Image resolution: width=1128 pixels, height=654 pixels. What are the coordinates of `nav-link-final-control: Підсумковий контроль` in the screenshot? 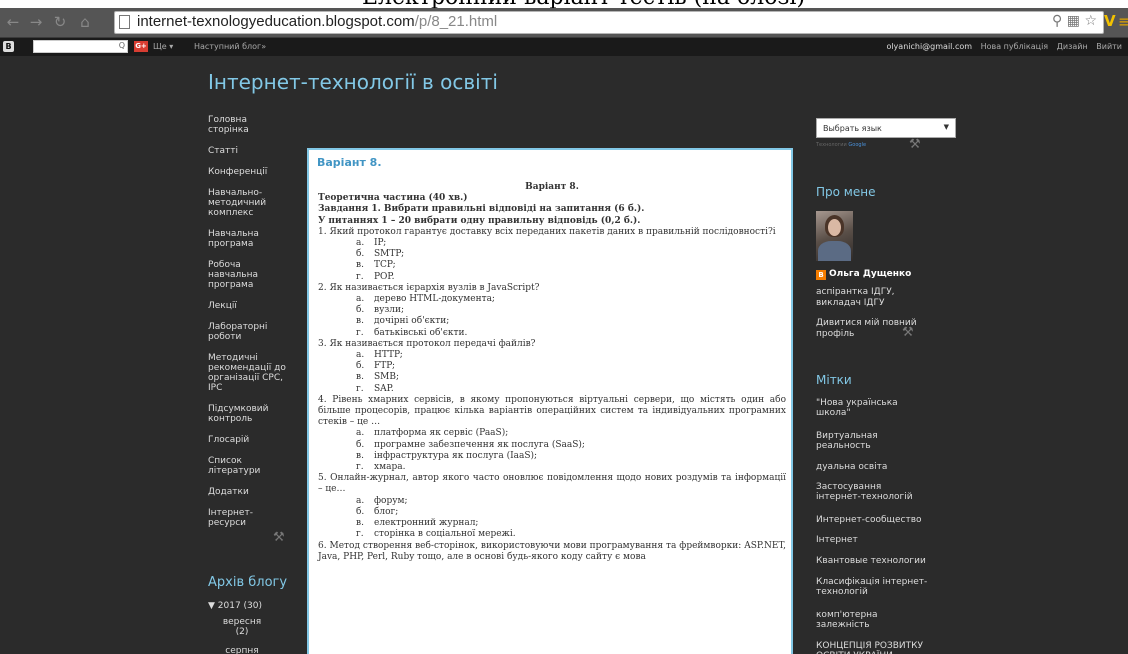 It's located at (243, 414).